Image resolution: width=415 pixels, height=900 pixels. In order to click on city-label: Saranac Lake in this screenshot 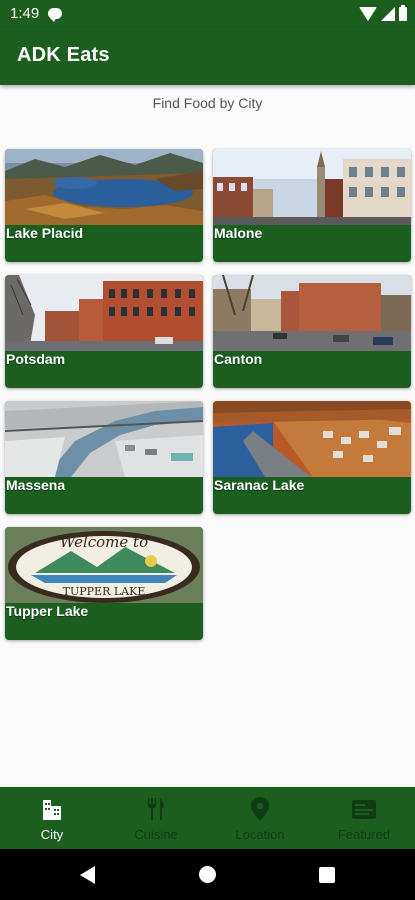, I will do `click(259, 485)`.